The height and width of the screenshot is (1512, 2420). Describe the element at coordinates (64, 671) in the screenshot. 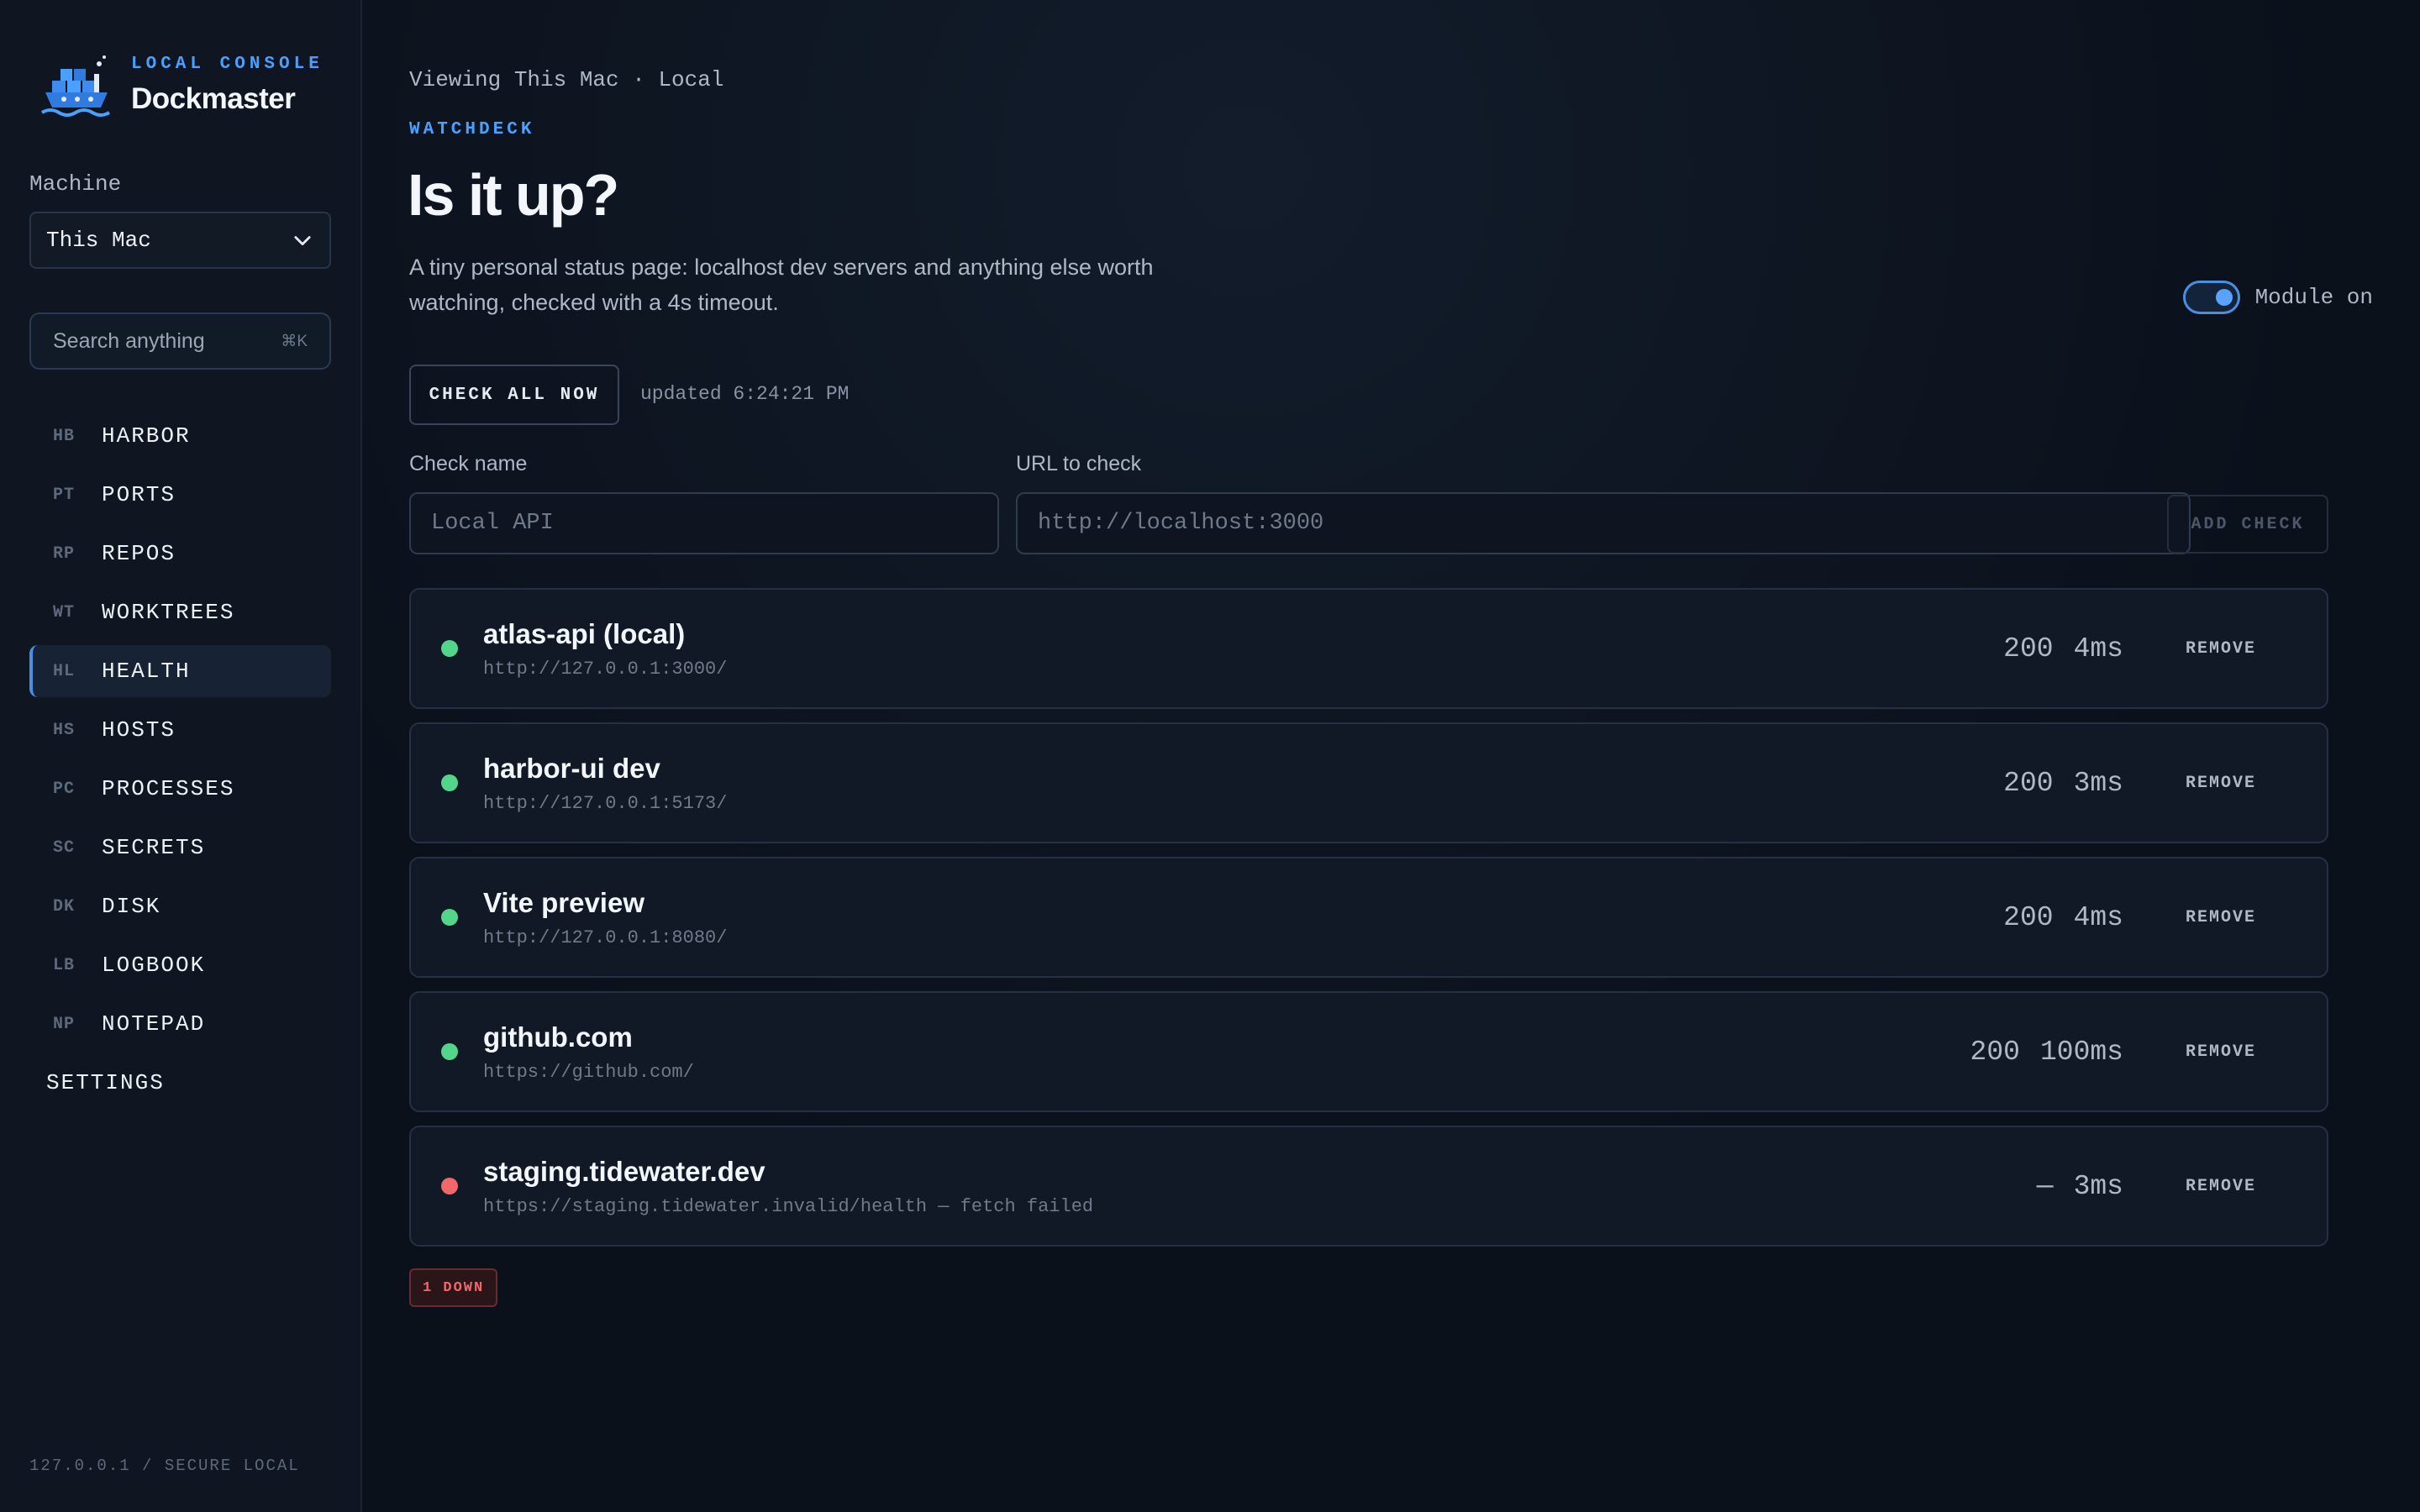

I see `nav-abbr: HL` at that location.